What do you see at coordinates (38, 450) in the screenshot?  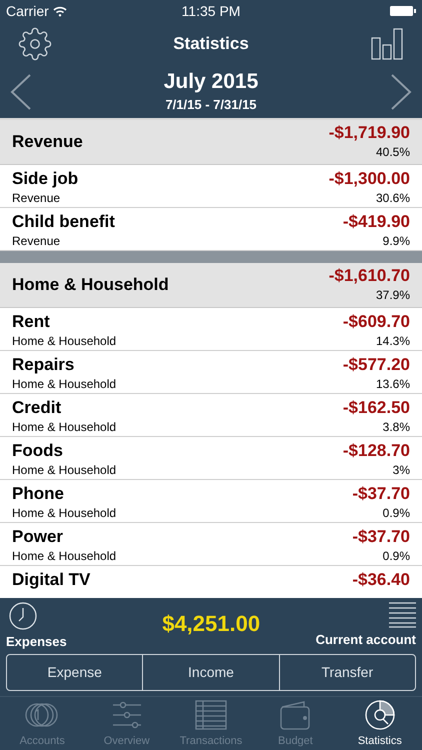 I see `category-name: Foods` at bounding box center [38, 450].